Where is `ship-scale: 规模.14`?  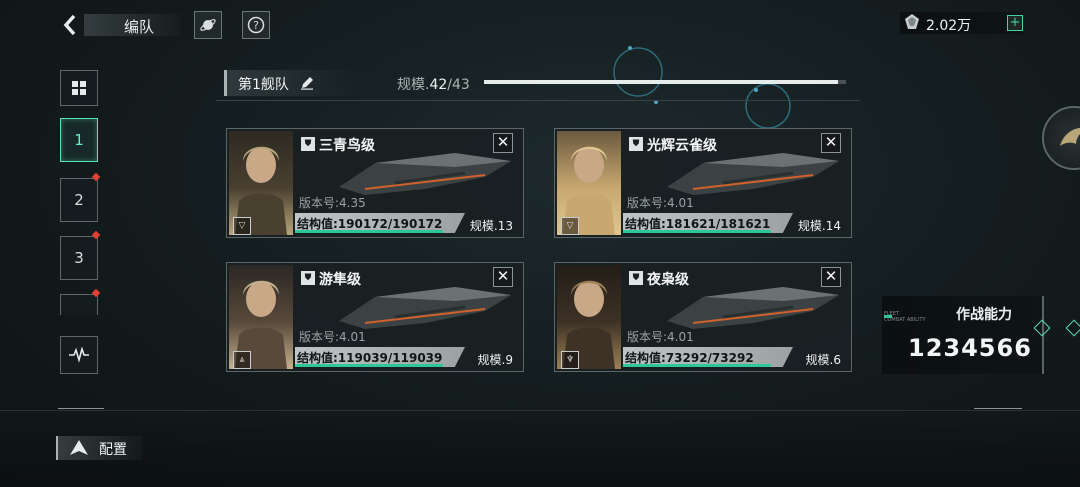 ship-scale: 规模.14 is located at coordinates (819, 226).